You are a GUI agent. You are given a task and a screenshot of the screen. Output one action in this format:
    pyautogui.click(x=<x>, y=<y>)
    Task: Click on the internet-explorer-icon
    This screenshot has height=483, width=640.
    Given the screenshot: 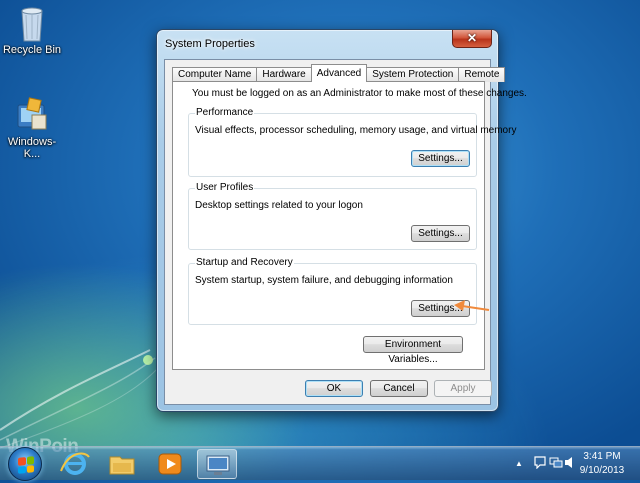 What is the action you would take?
    pyautogui.click(x=75, y=463)
    